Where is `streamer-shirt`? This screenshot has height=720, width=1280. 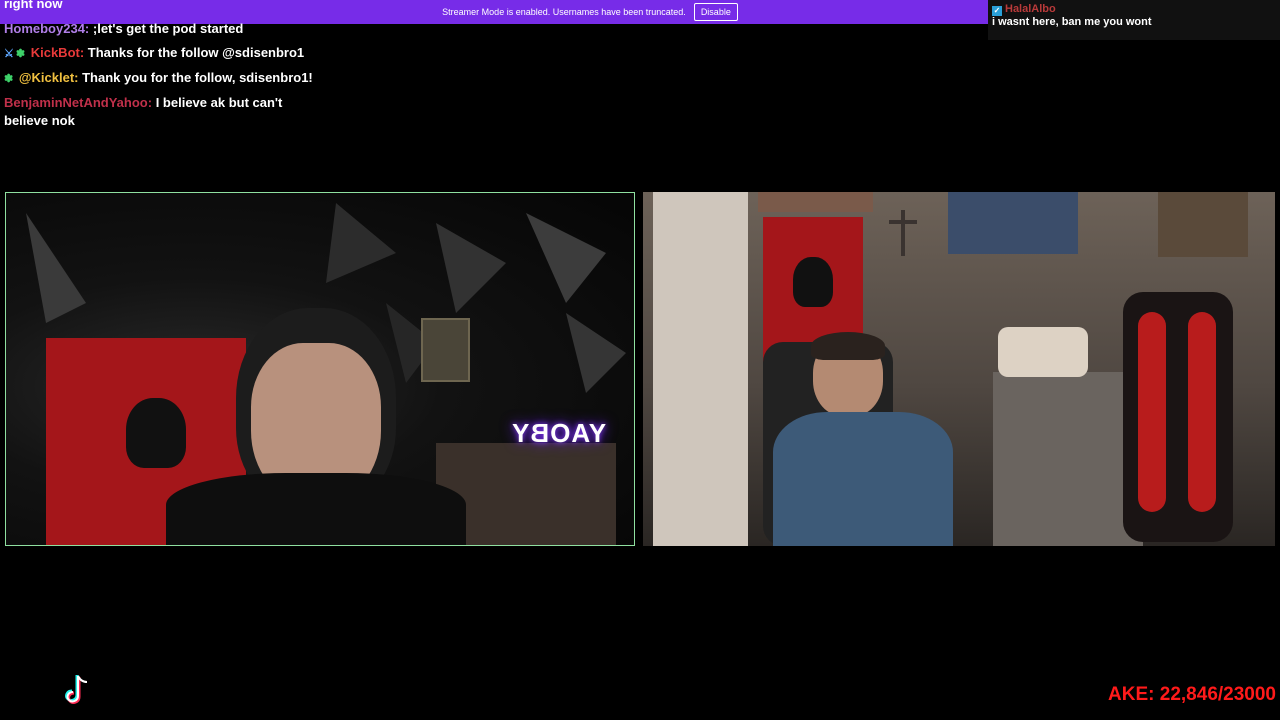
streamer-shirt is located at coordinates (316, 509).